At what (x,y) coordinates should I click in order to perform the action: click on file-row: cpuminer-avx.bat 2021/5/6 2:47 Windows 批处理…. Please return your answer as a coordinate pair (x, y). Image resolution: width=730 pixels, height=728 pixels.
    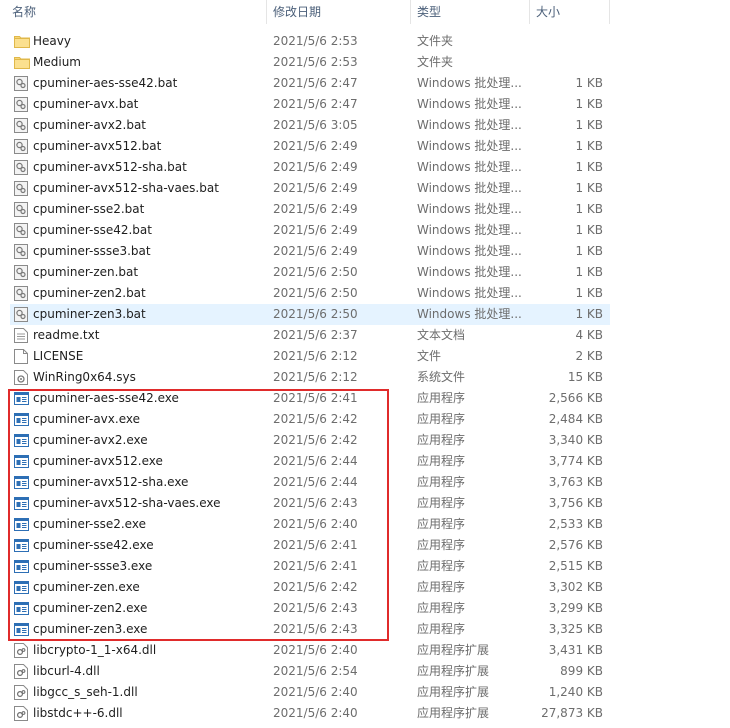
    Looking at the image, I should click on (365, 104).